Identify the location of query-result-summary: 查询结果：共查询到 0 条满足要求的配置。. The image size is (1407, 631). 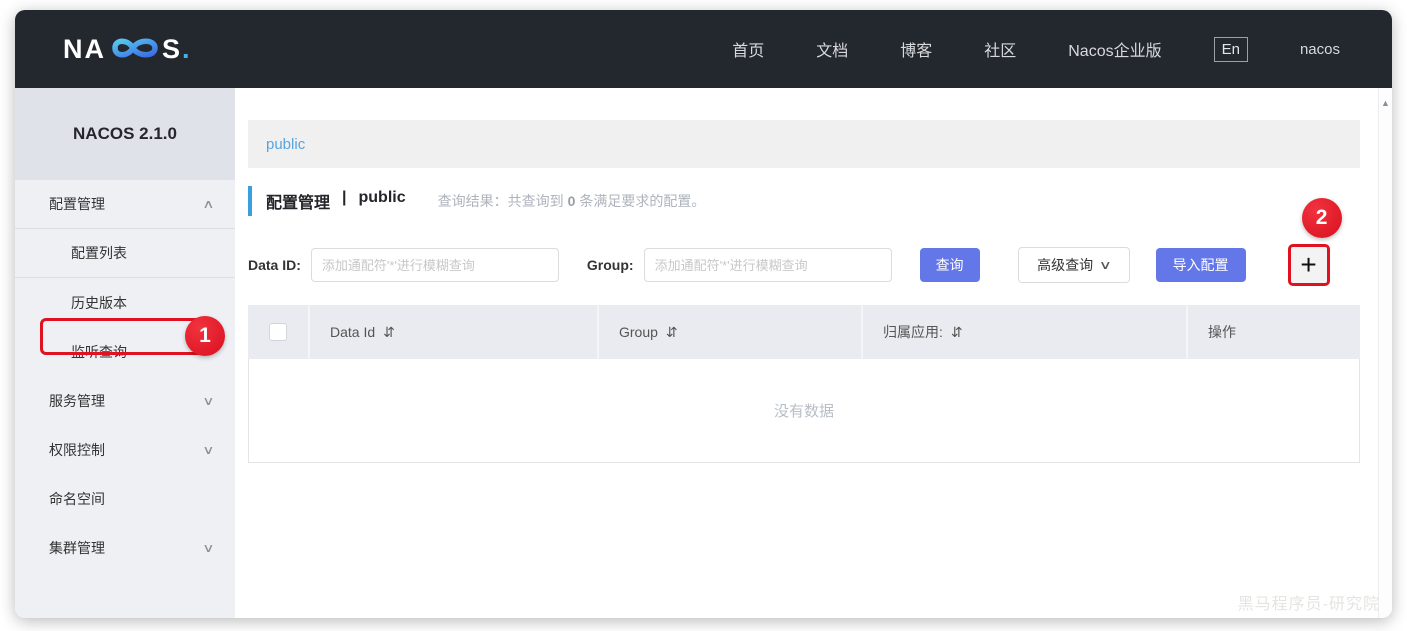
(571, 201).